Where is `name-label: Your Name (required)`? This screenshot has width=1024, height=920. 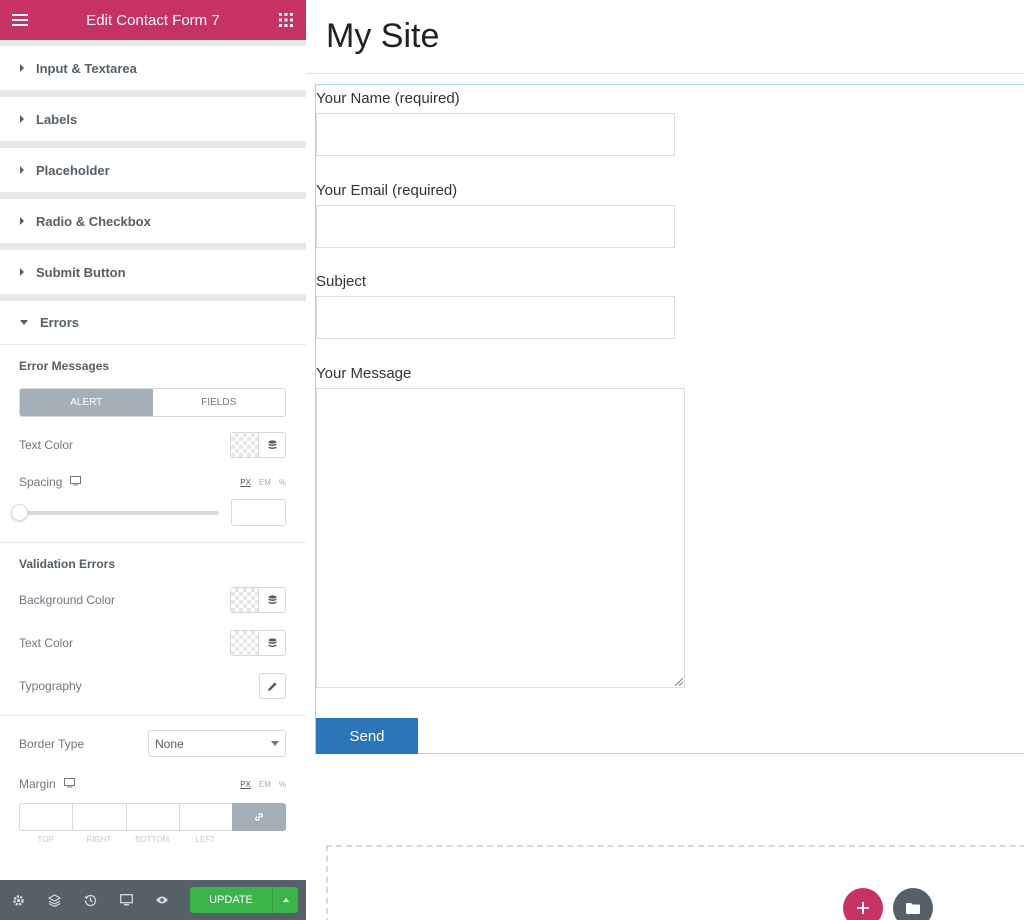
name-label: Your Name (required) is located at coordinates (388, 98).